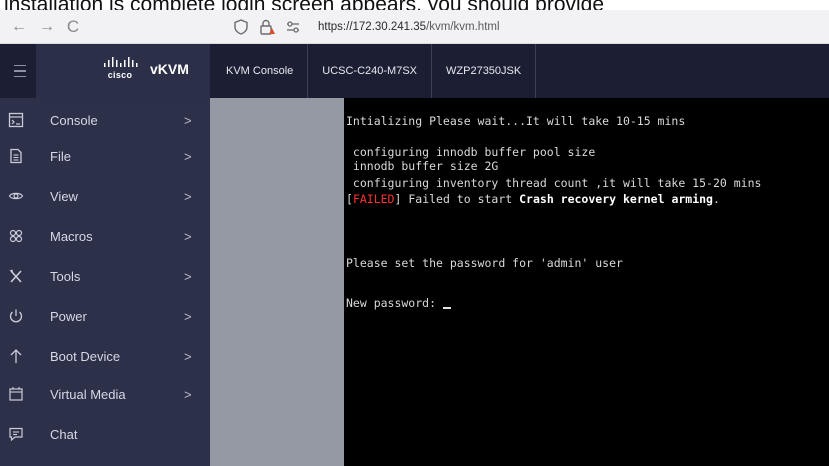 This screenshot has width=829, height=466. What do you see at coordinates (460, 199) in the screenshot?
I see `error-text: Failed to start` at bounding box center [460, 199].